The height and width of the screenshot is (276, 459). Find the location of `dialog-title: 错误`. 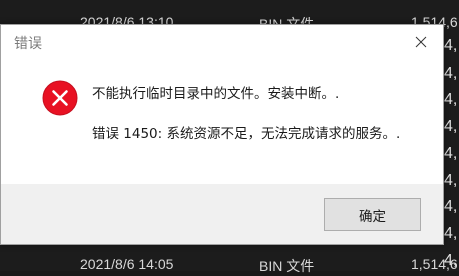

dialog-title: 错误 is located at coordinates (28, 44).